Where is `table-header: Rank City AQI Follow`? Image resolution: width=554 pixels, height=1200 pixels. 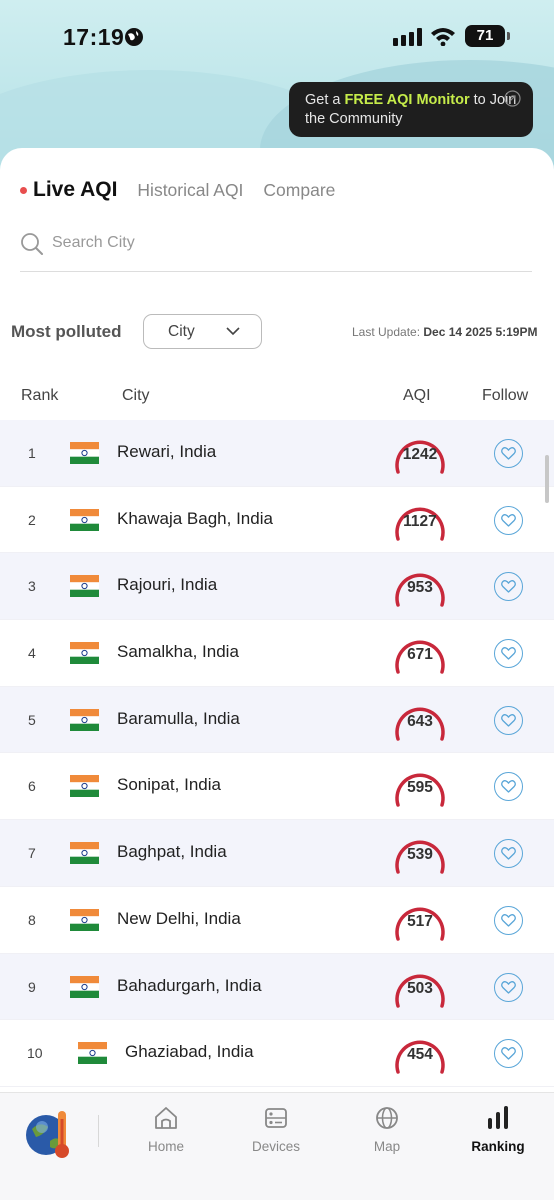 table-header: Rank City AQI Follow is located at coordinates (277, 395).